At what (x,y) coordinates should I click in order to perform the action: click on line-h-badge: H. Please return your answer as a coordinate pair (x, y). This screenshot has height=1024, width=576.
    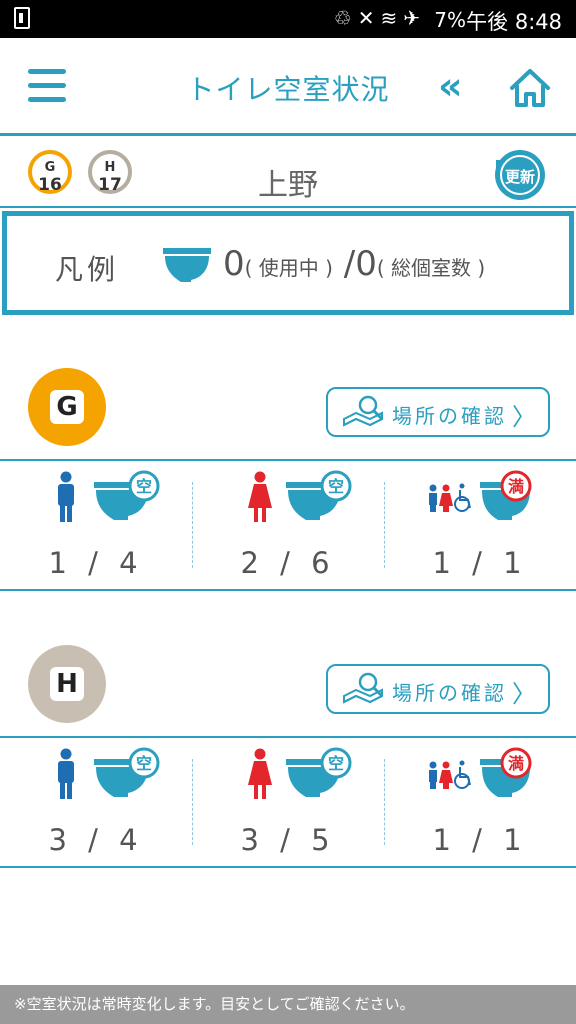
    Looking at the image, I should click on (67, 684).